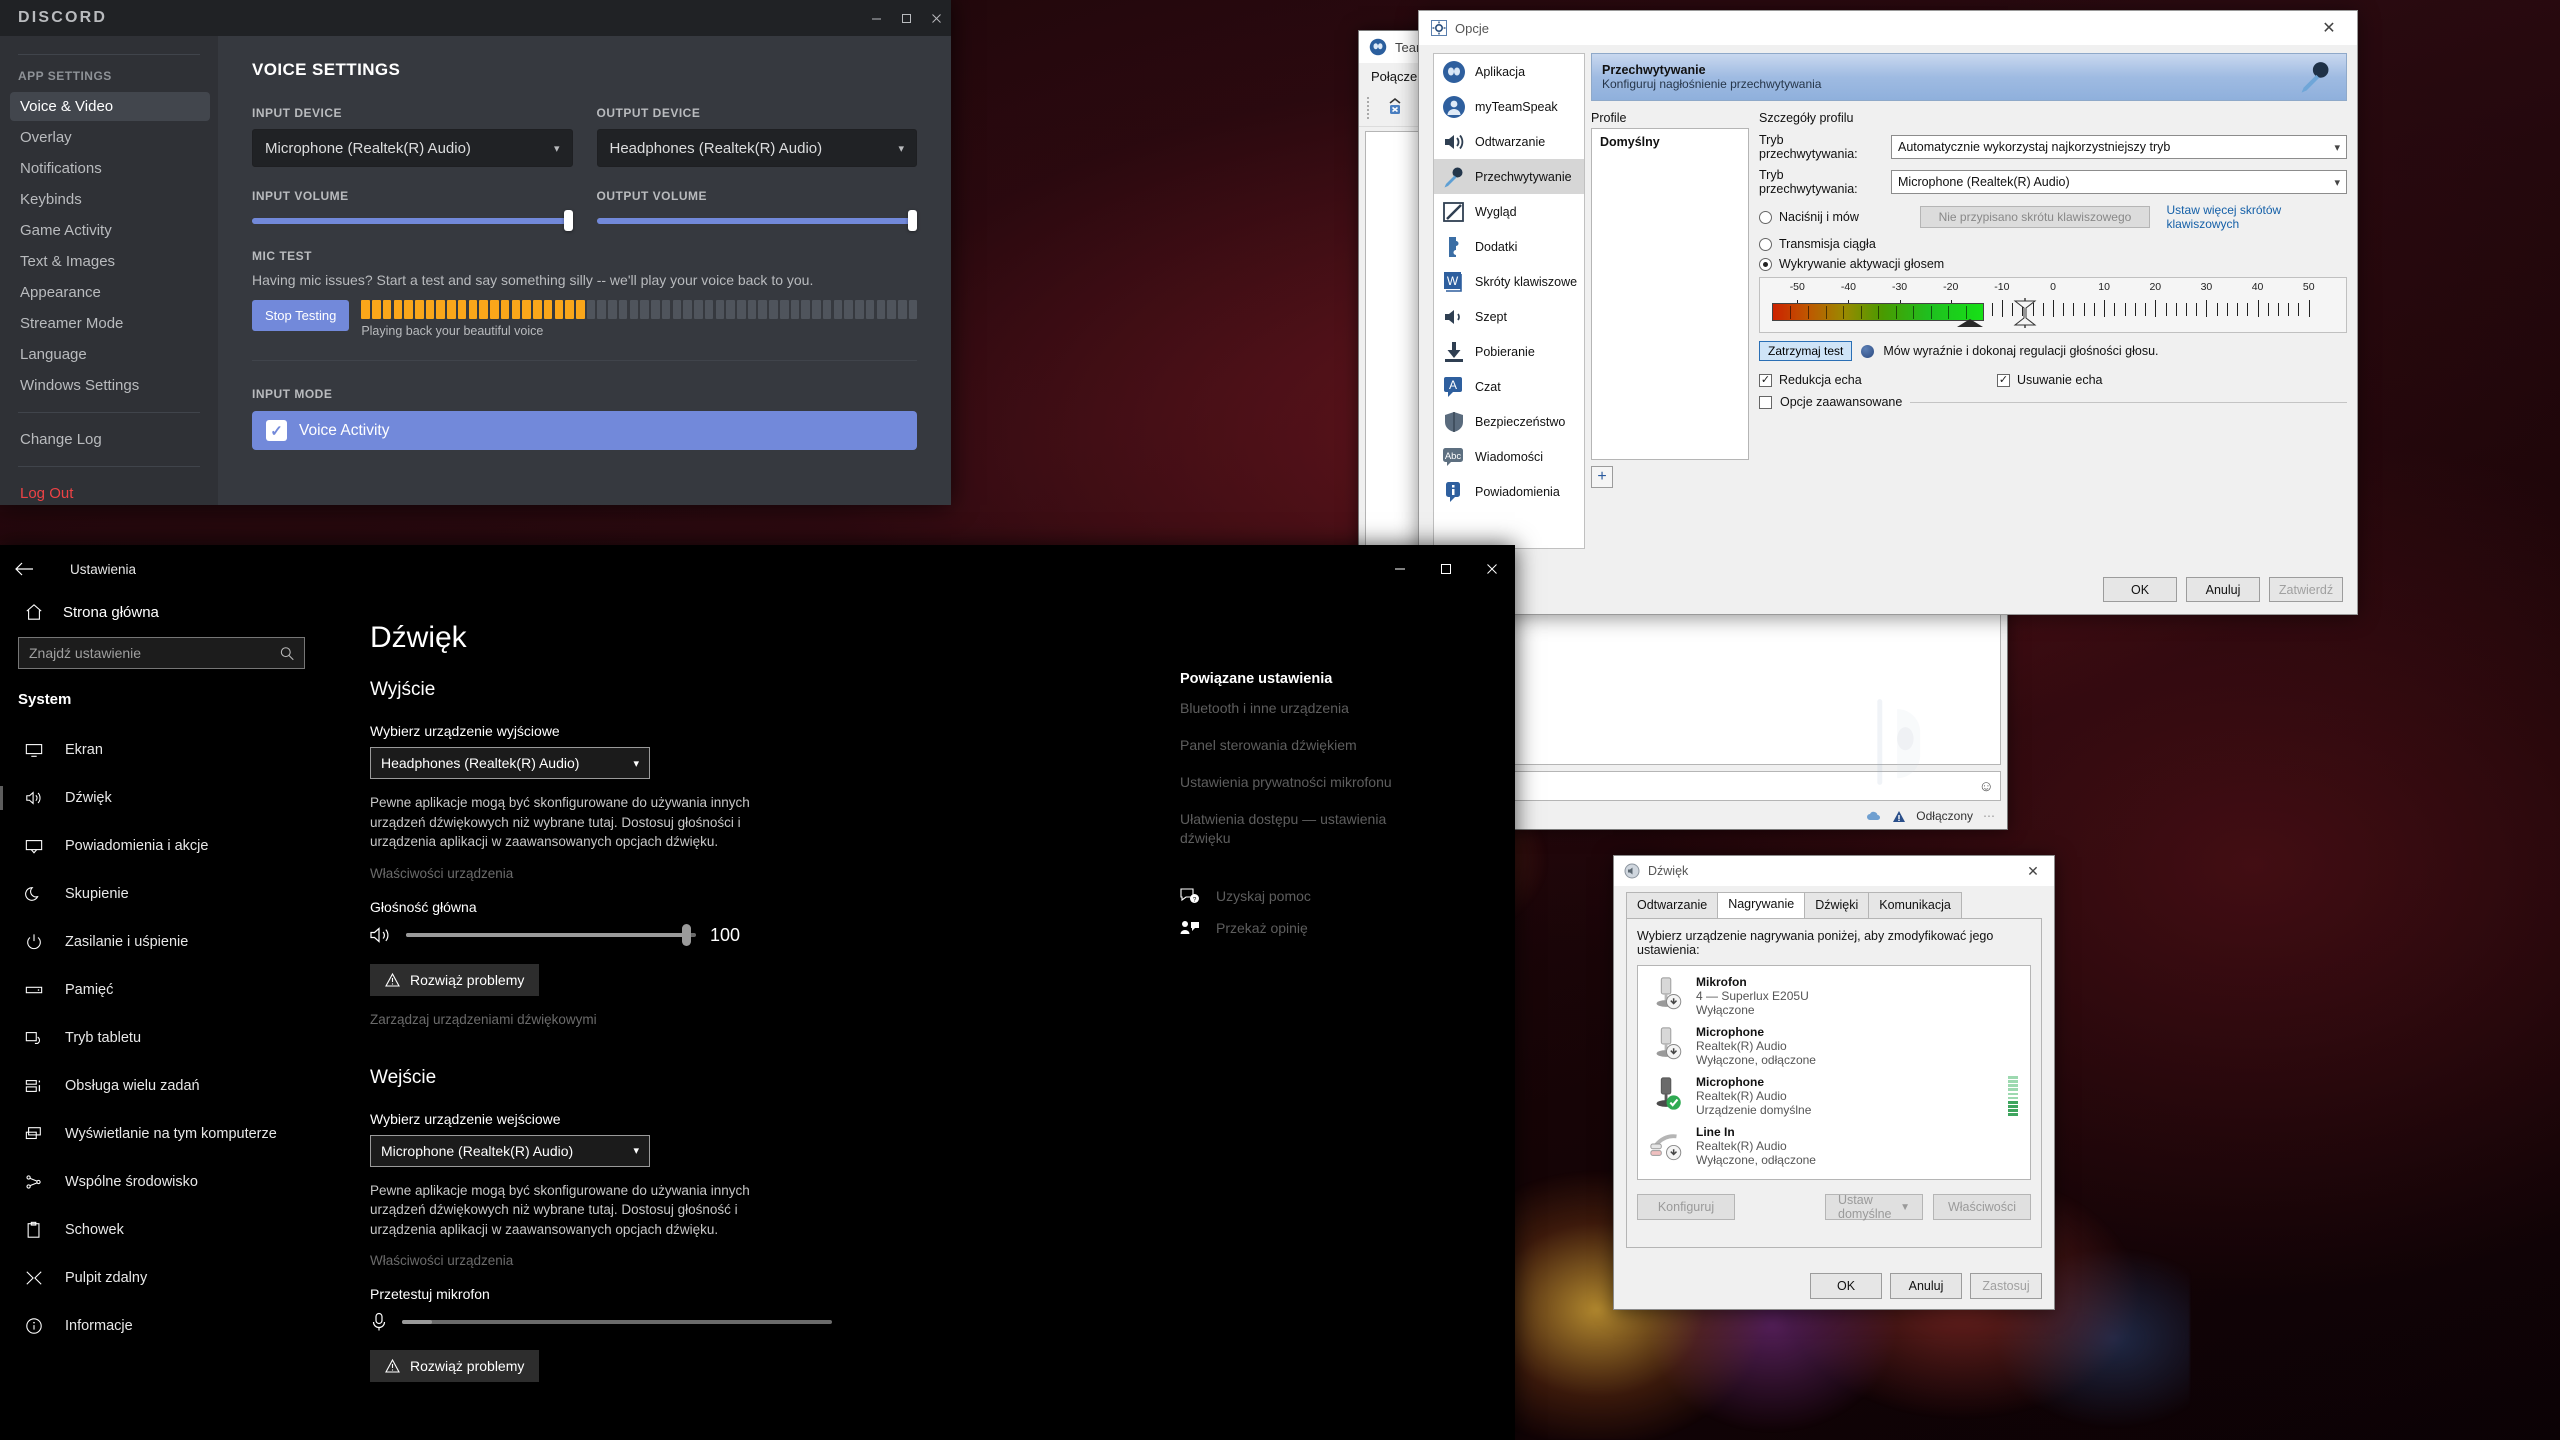 Image resolution: width=2560 pixels, height=1440 pixels. What do you see at coordinates (1765, 244) in the screenshot?
I see `radio-unselected-icon` at bounding box center [1765, 244].